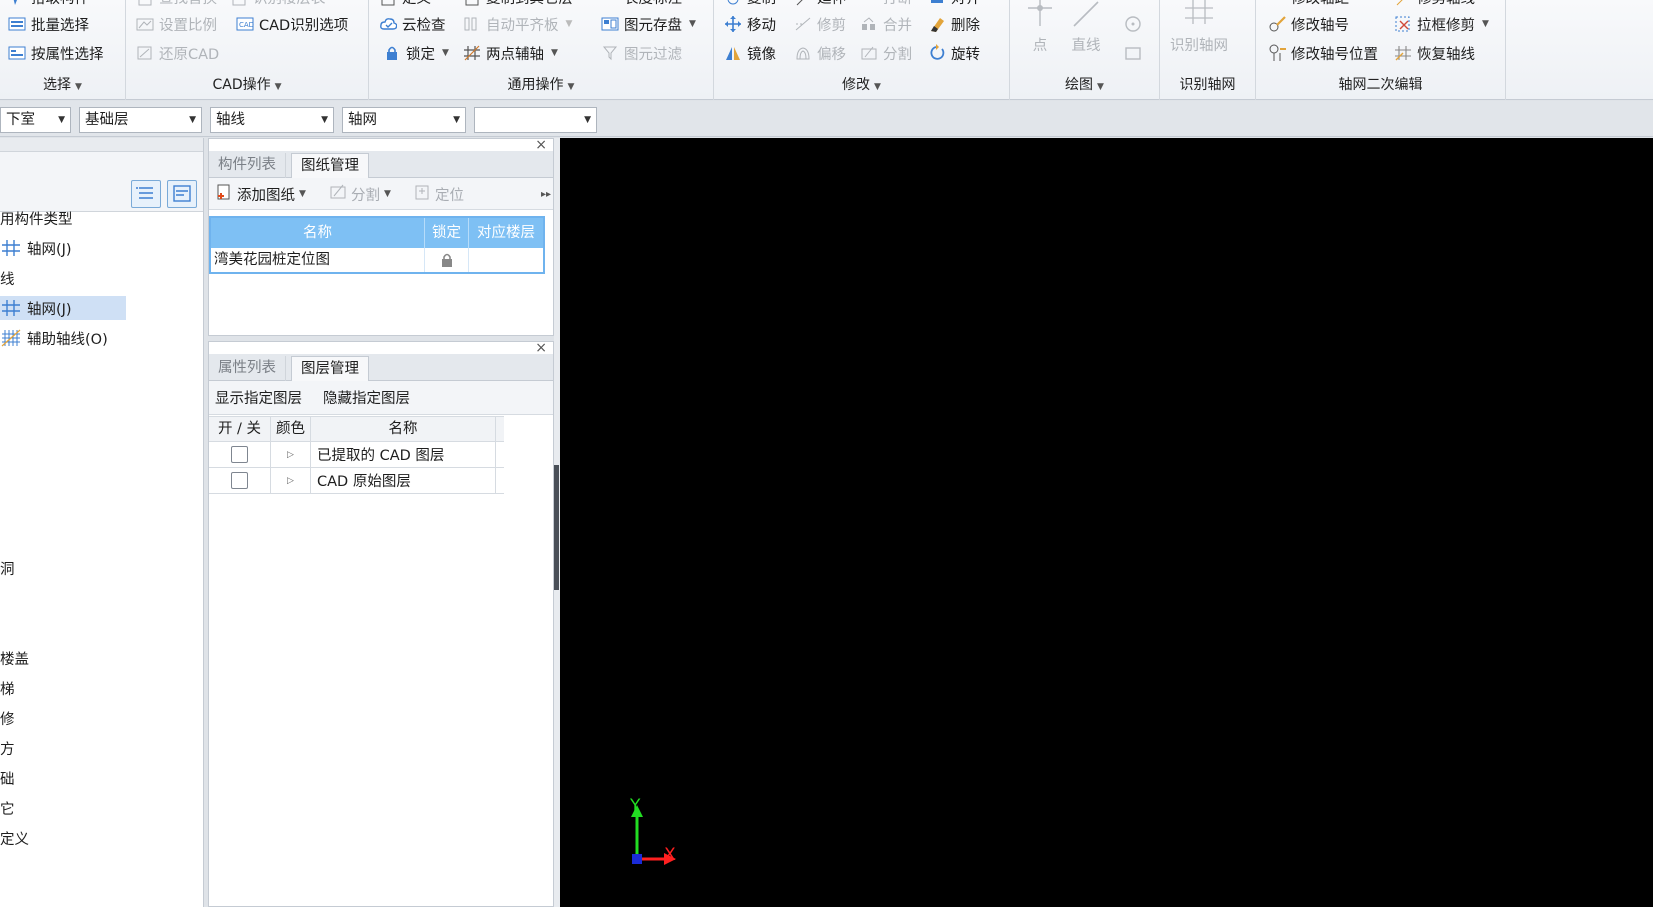 The height and width of the screenshot is (907, 1653). I want to click on edit-axis-number-position-button: 修改轴号位置, so click(1323, 53).